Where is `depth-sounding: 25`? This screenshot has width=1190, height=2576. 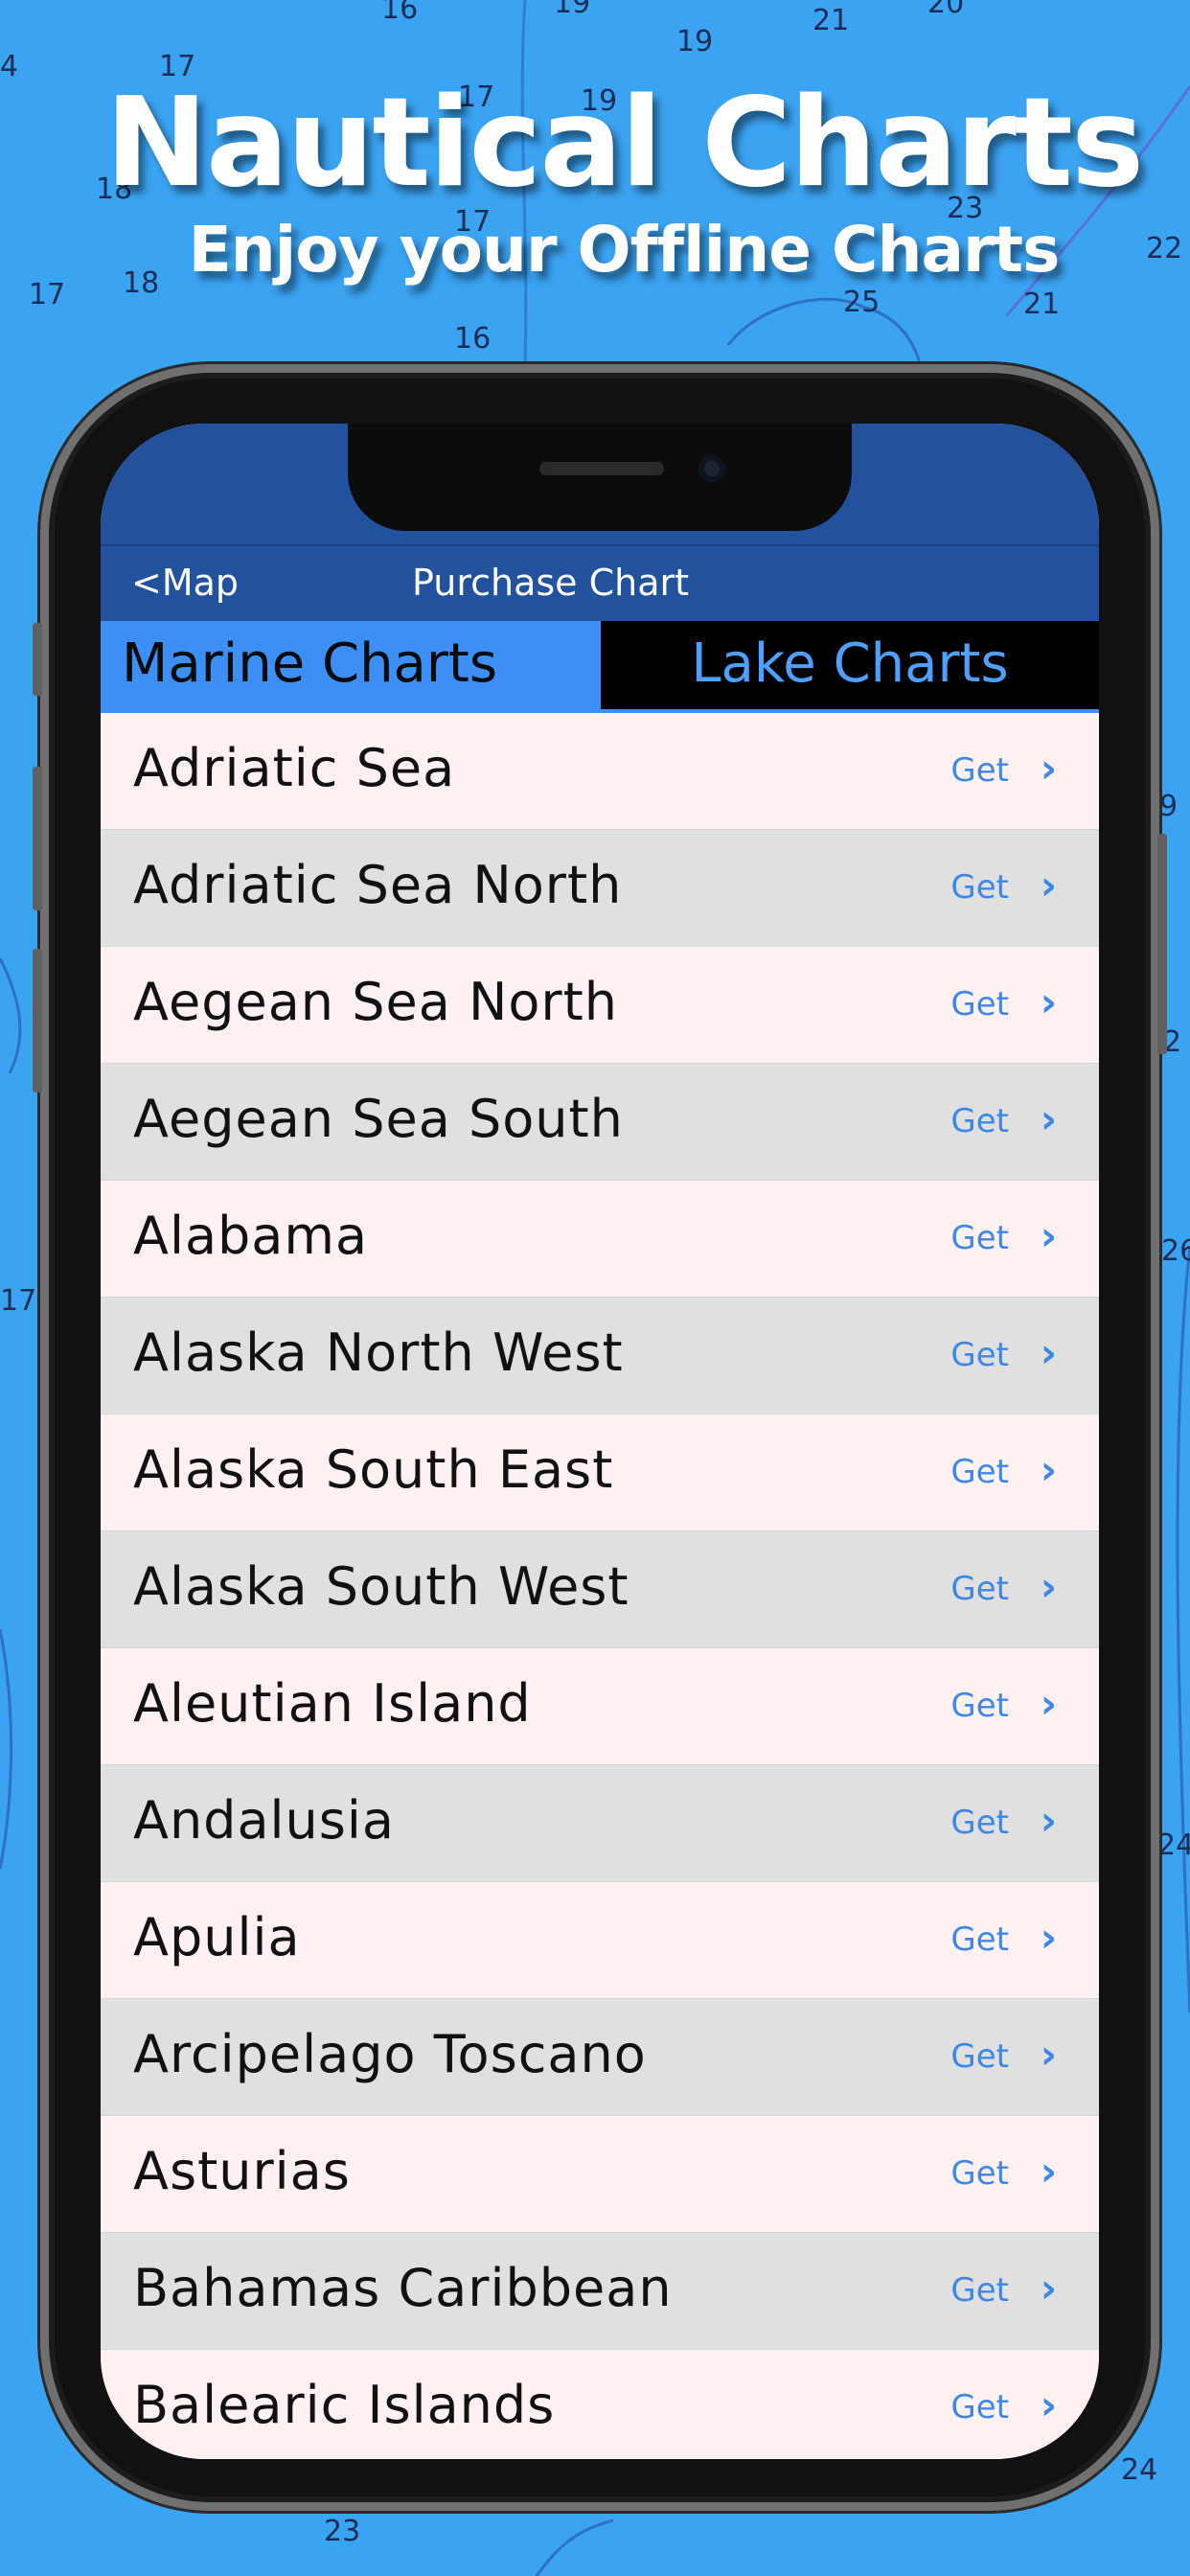
depth-sounding: 25 is located at coordinates (862, 302).